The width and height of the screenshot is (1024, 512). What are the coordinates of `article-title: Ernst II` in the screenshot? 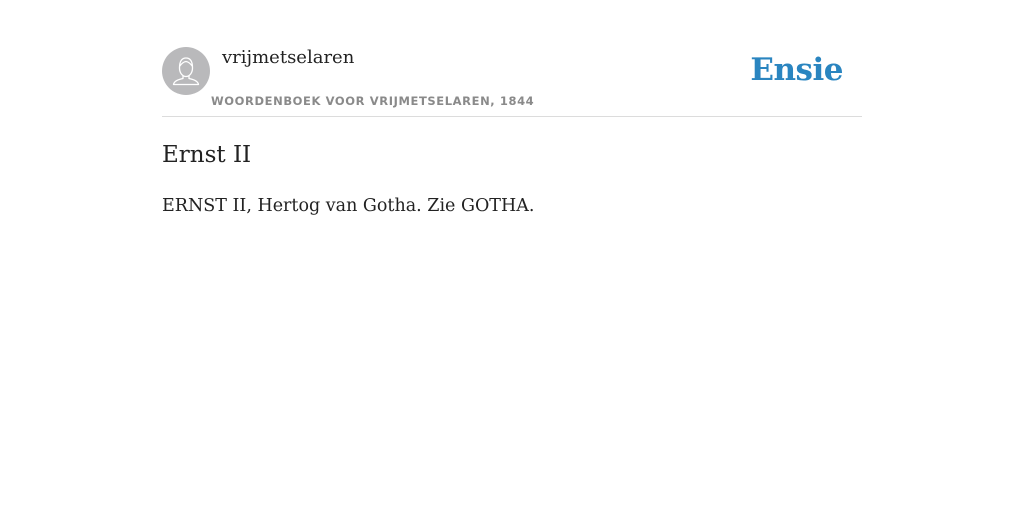 It's located at (207, 155).